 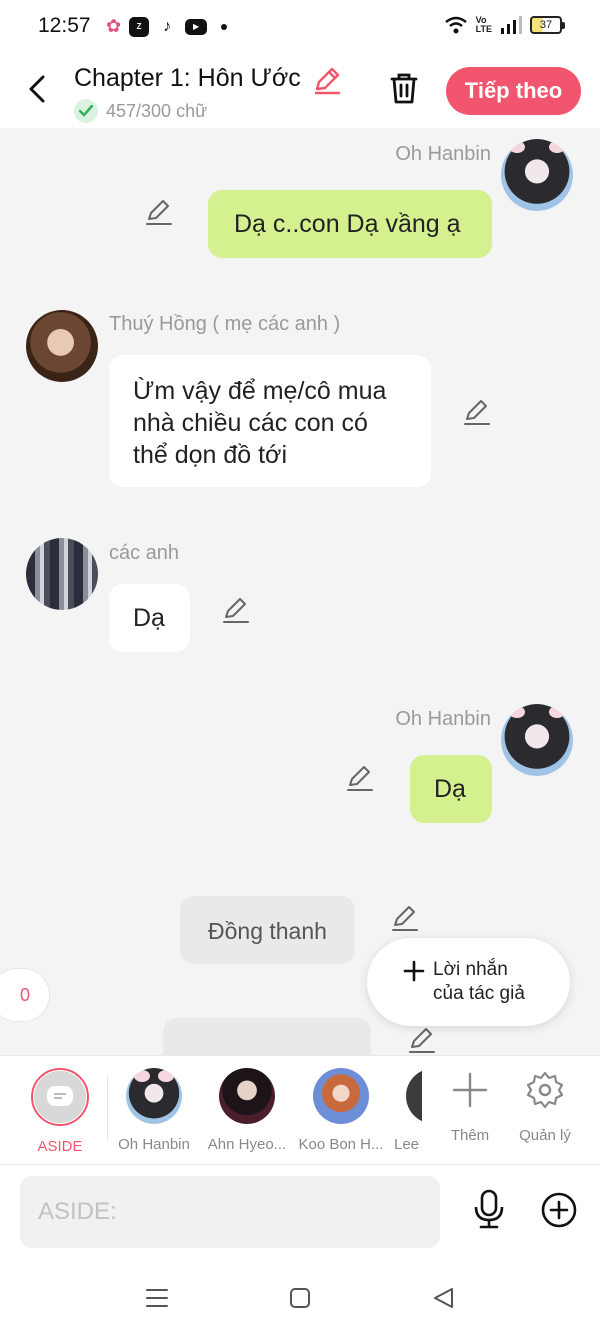 What do you see at coordinates (404, 88) in the screenshot?
I see `trash-icon` at bounding box center [404, 88].